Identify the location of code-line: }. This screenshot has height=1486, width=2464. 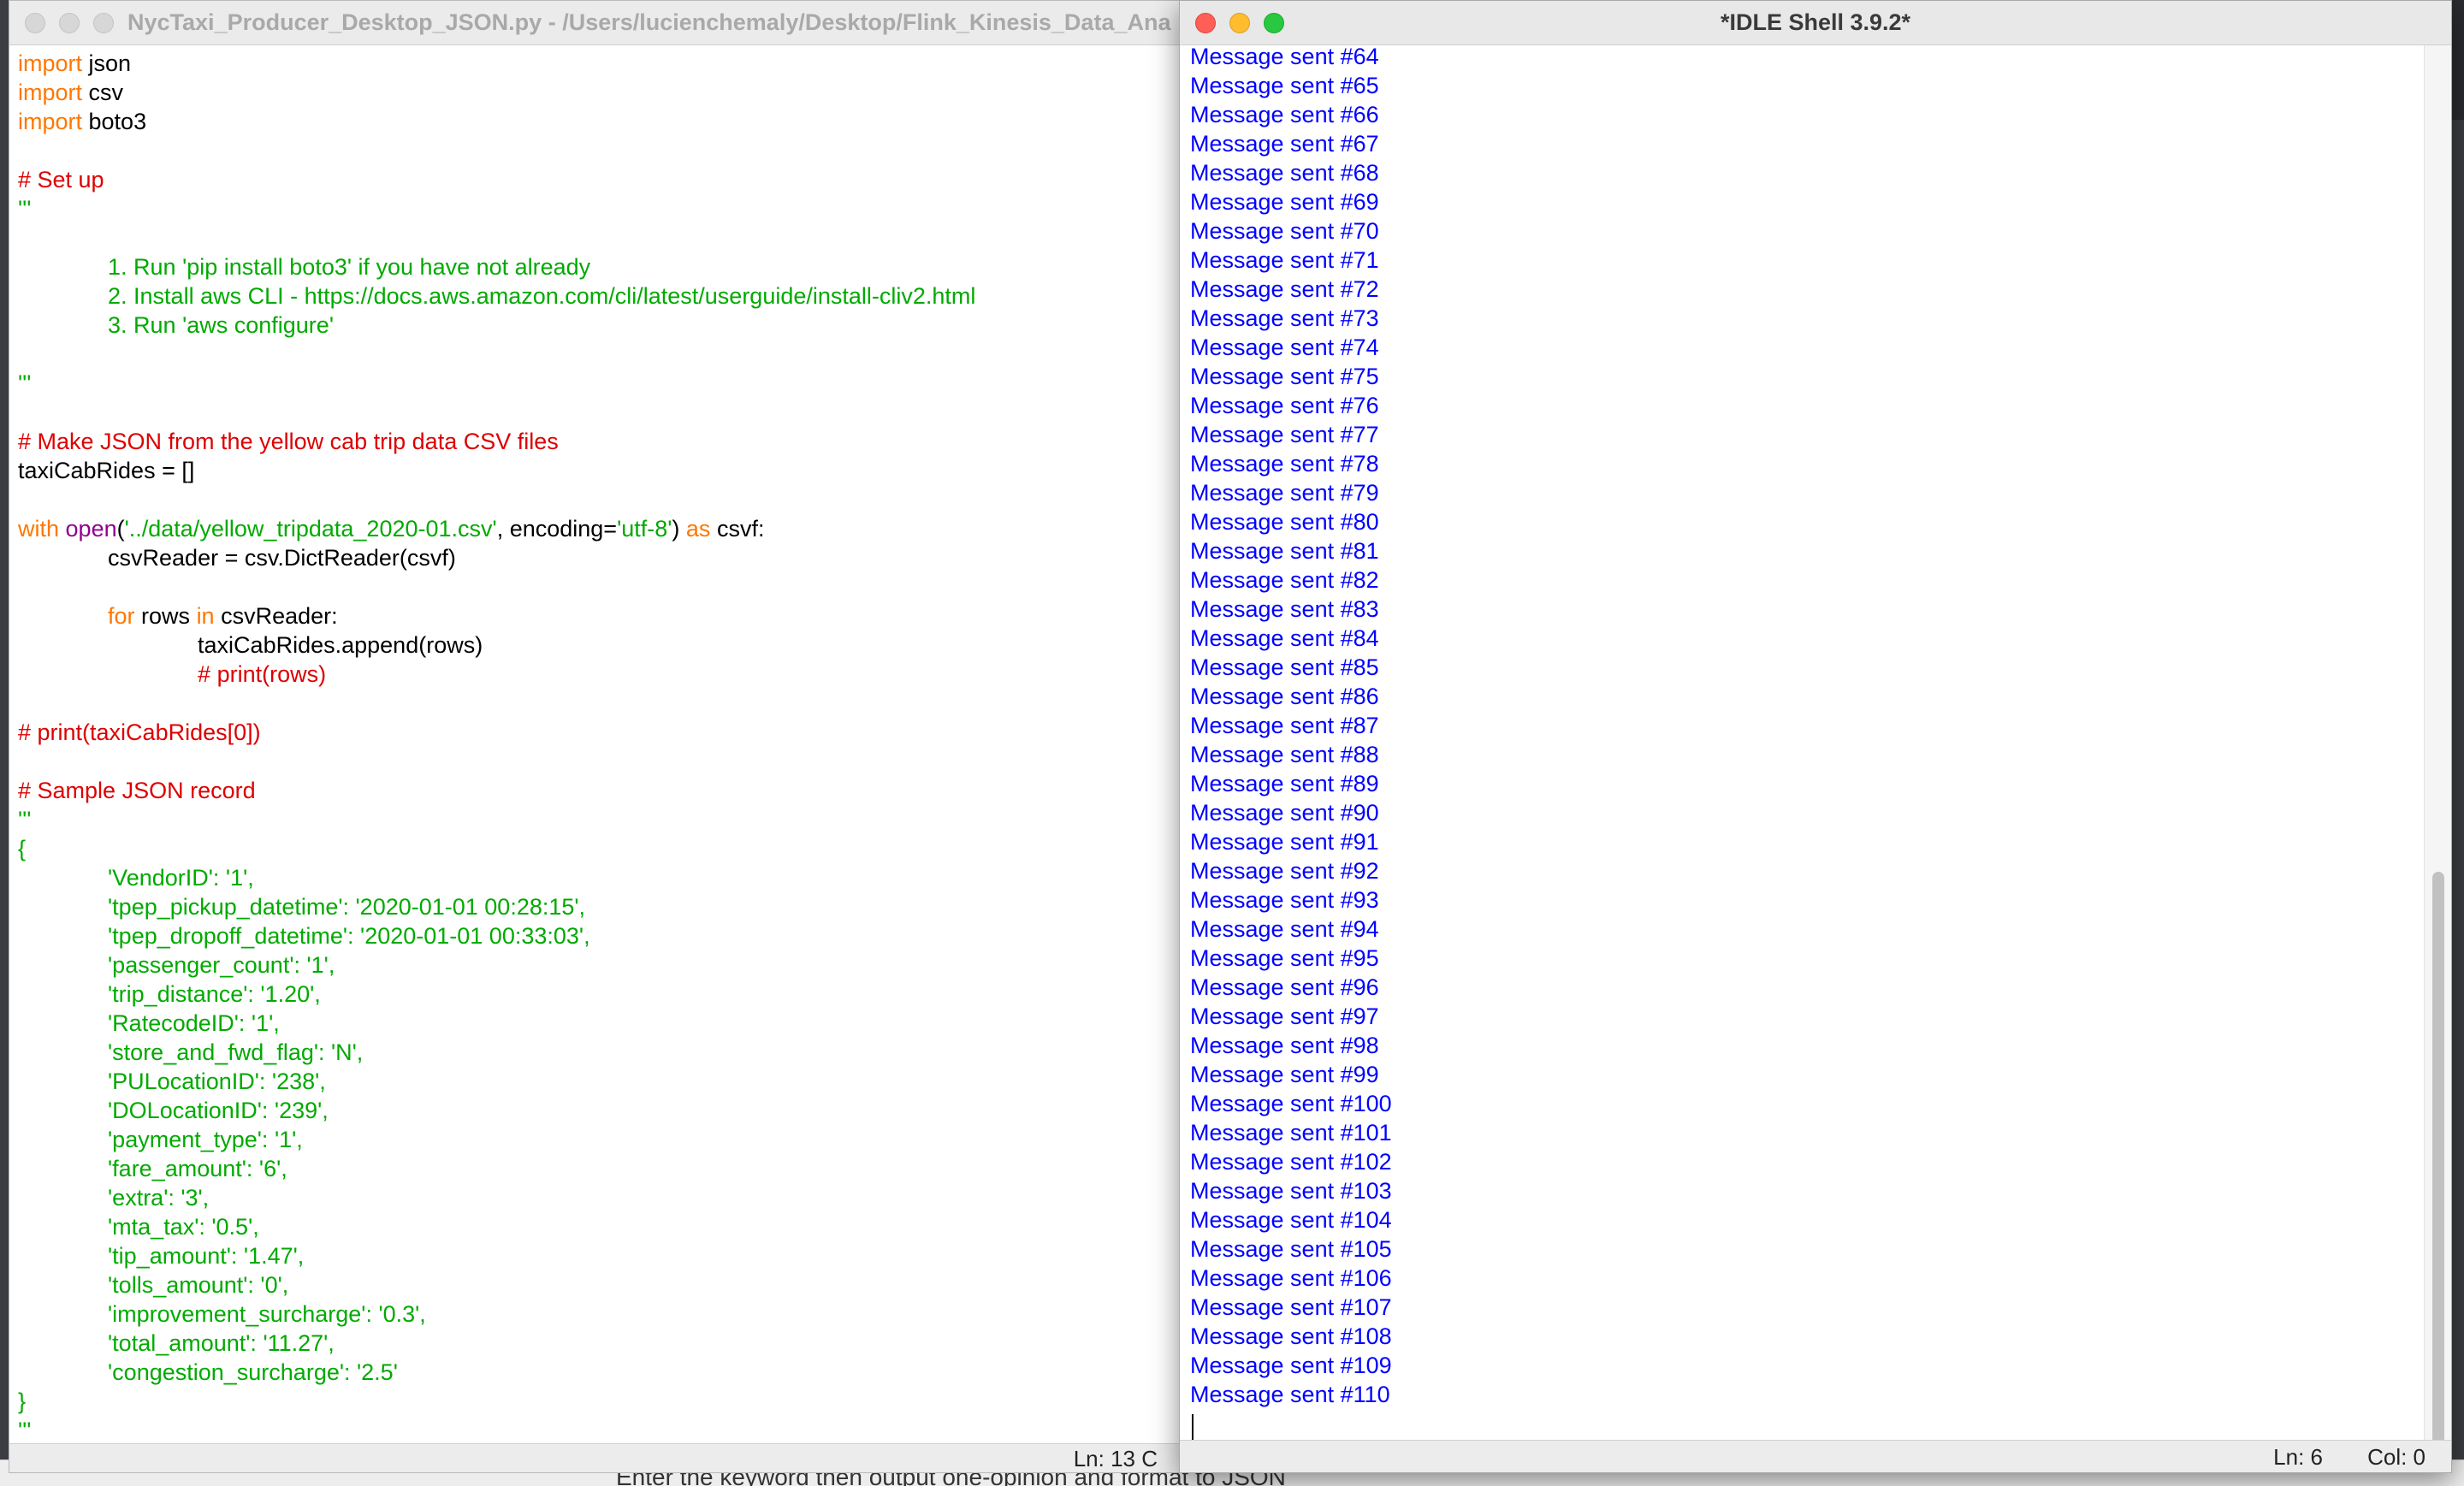
(624, 1401).